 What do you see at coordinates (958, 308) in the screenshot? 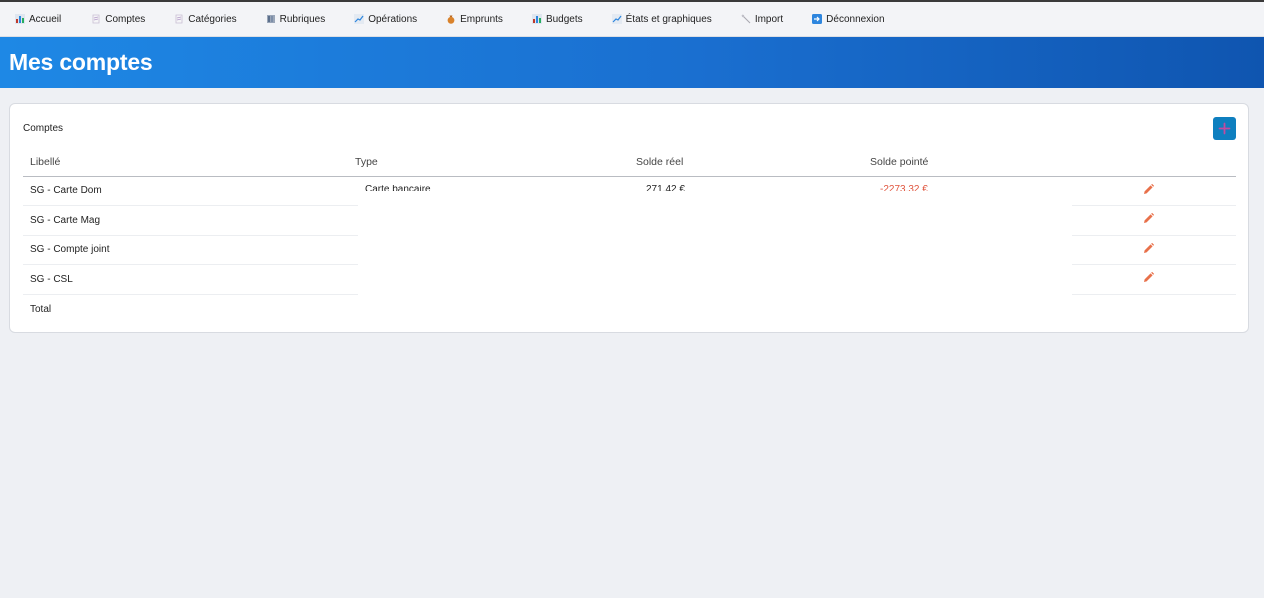
I see `cell-total-solde-pointe` at bounding box center [958, 308].